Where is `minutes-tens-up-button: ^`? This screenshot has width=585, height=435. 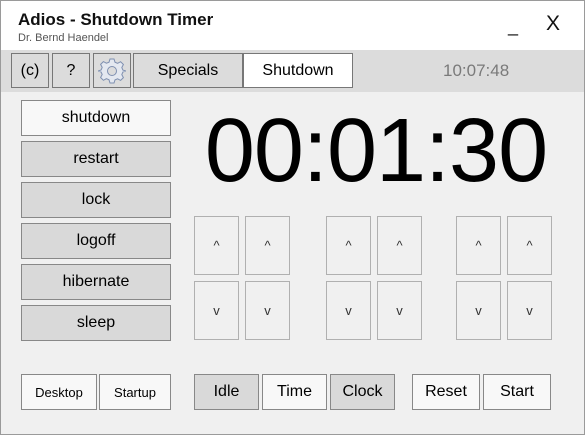 minutes-tens-up-button: ^ is located at coordinates (348, 245).